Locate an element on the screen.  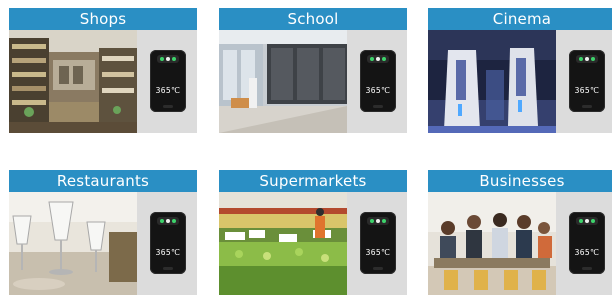
tile-title: Restaurants is located at coordinates (103, 181).